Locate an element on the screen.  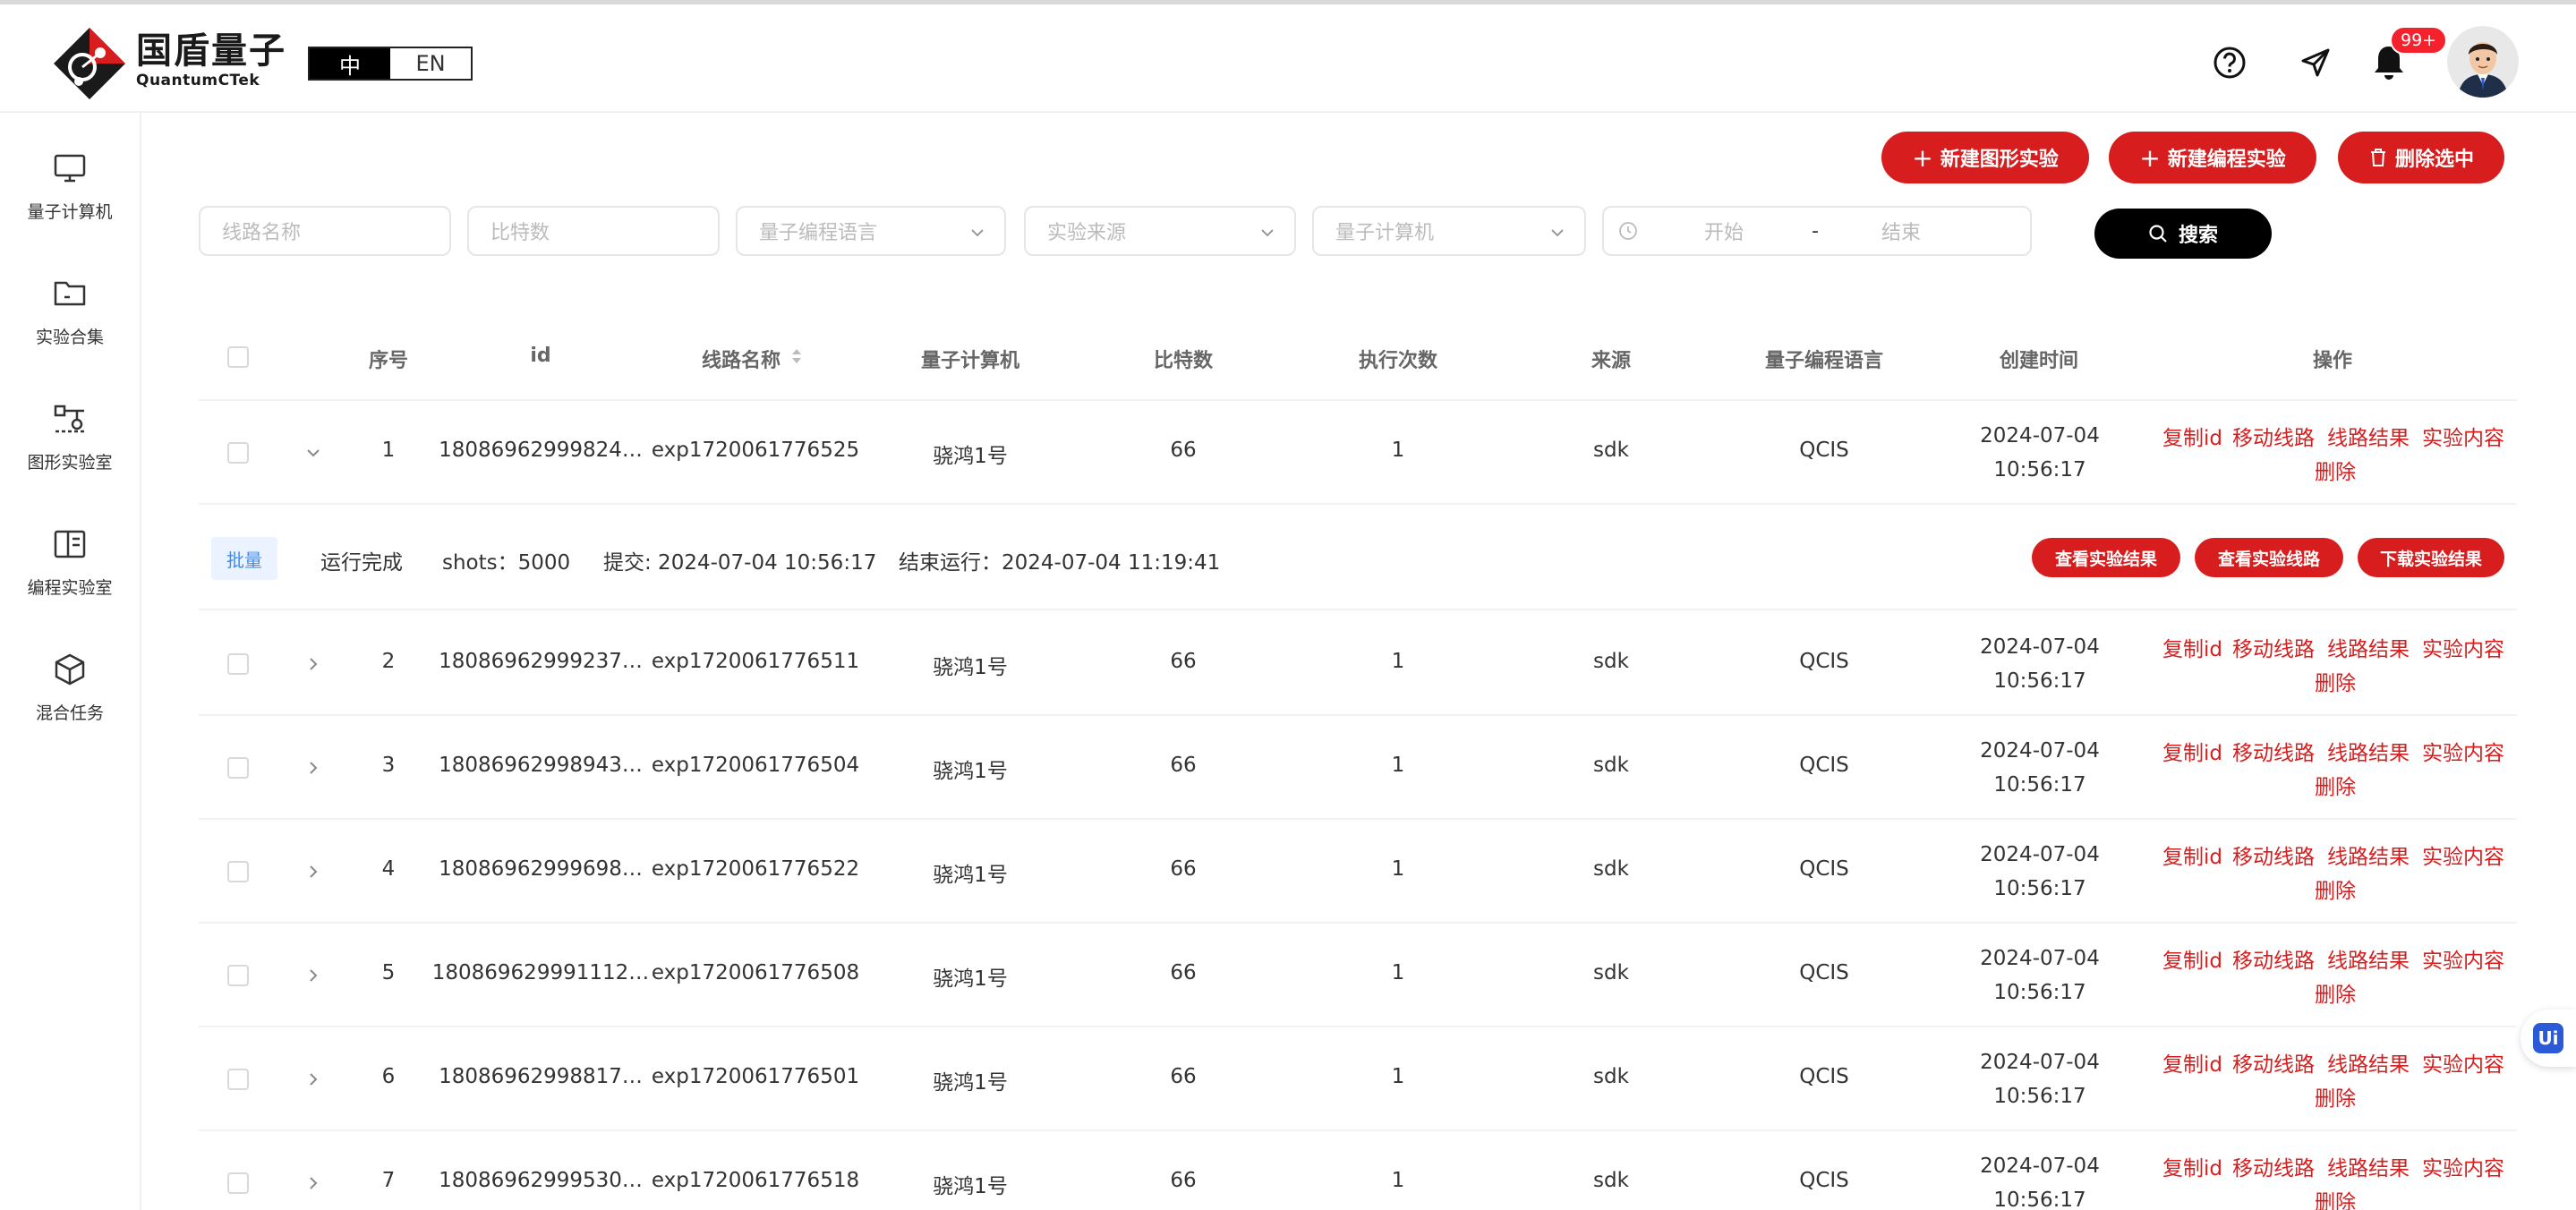
search-button: 搜索 is located at coordinates (2183, 234).